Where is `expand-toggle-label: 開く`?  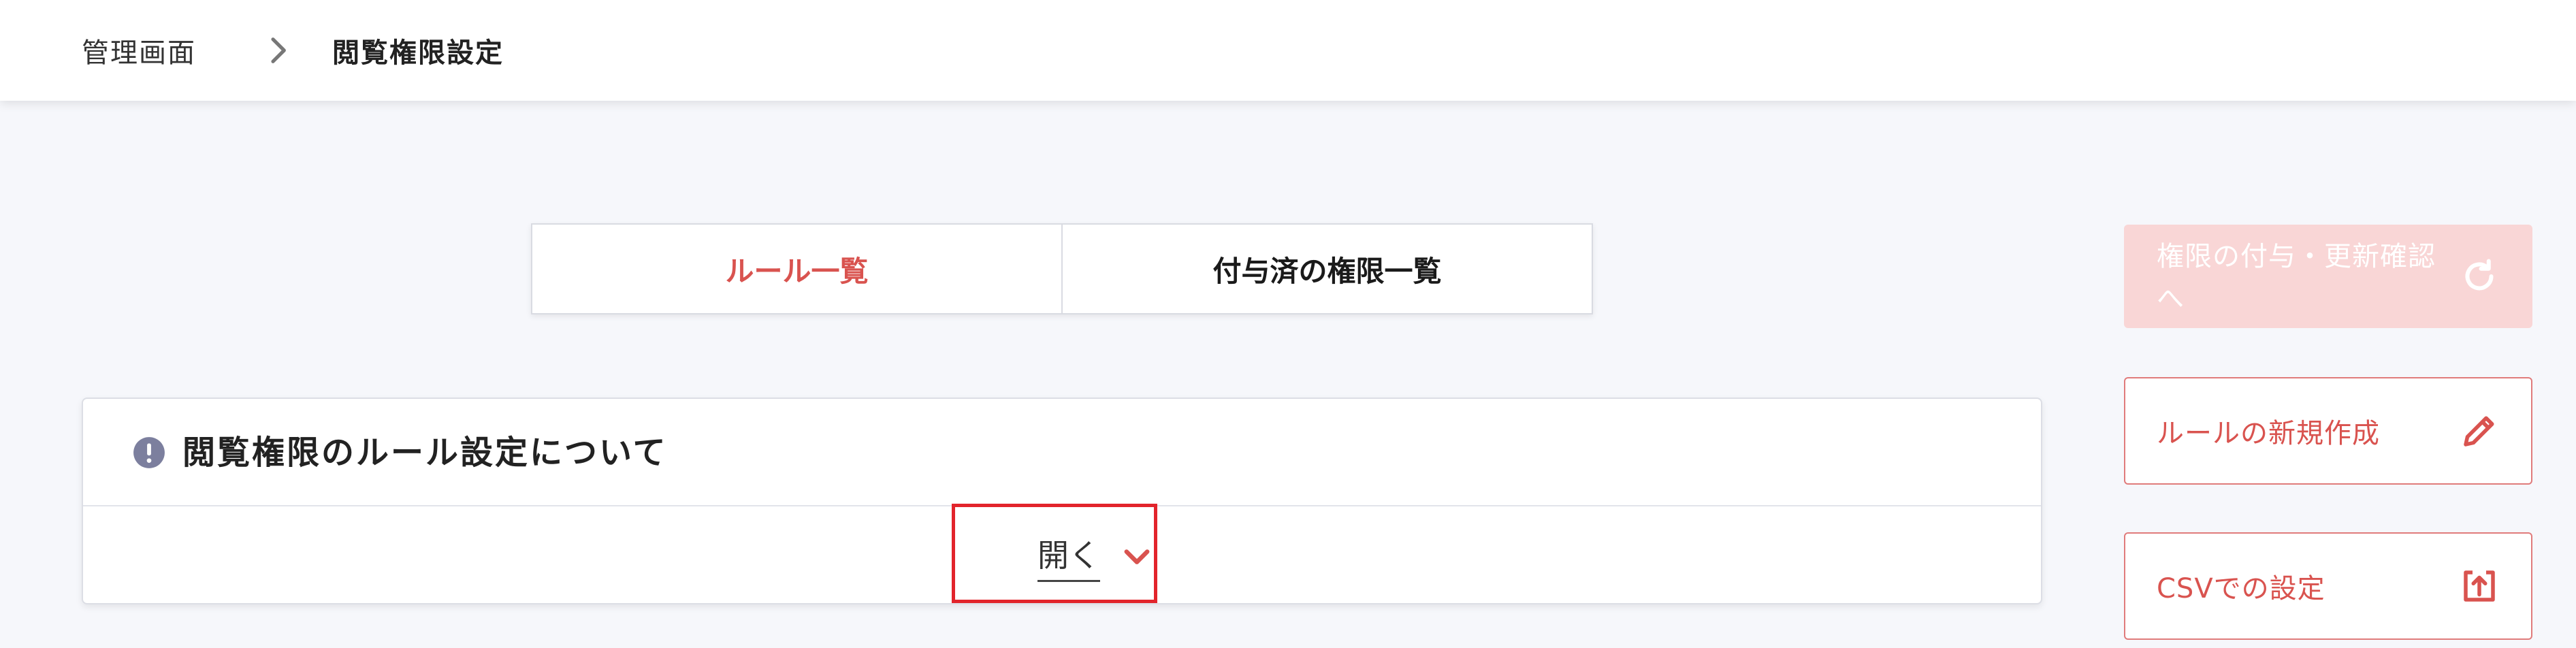 expand-toggle-label: 開く is located at coordinates (1068, 557).